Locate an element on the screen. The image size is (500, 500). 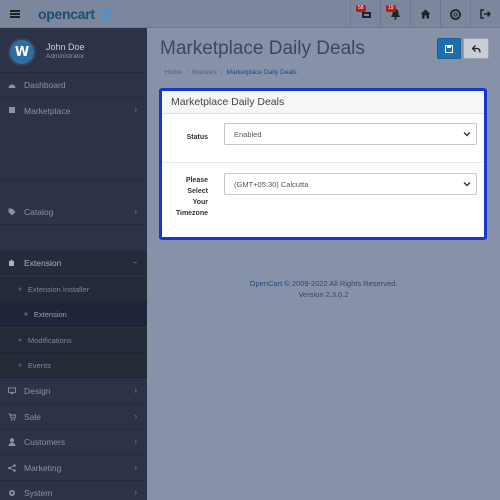
breadcrumb-modules: Modules is located at coordinates (204, 72).